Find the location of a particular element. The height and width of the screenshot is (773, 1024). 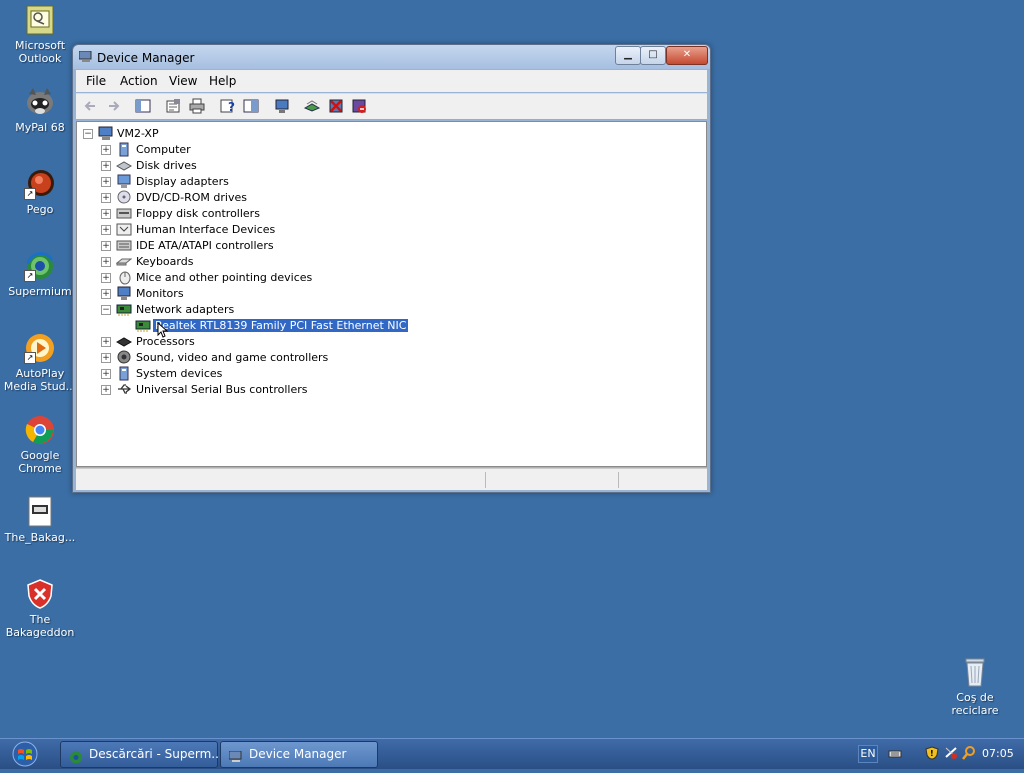

security-shield-icon: ! is located at coordinates (932, 753).